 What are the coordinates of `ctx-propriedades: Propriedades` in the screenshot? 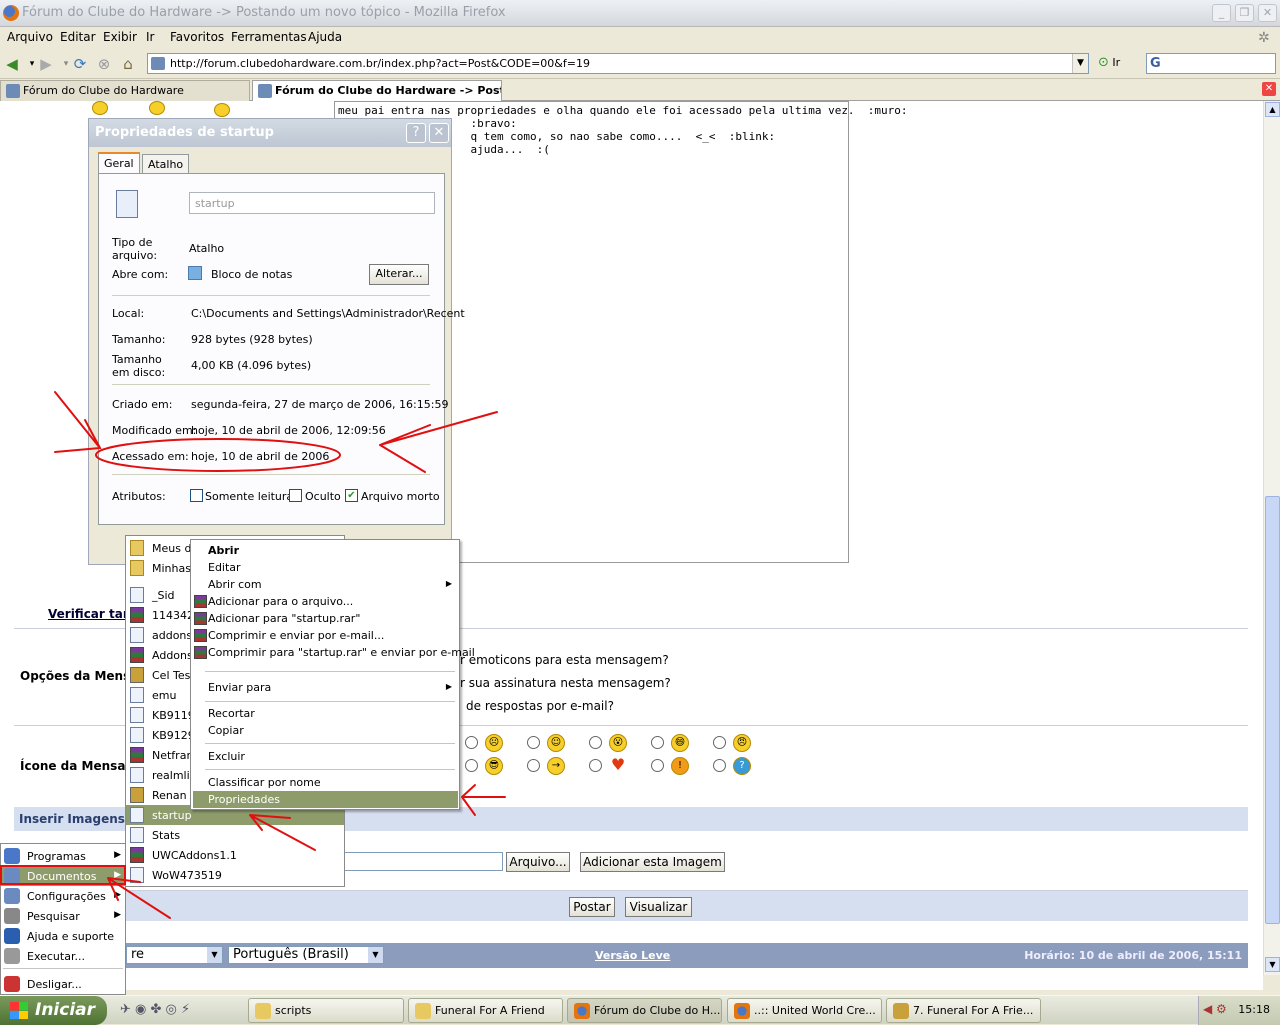 It's located at (325, 799).